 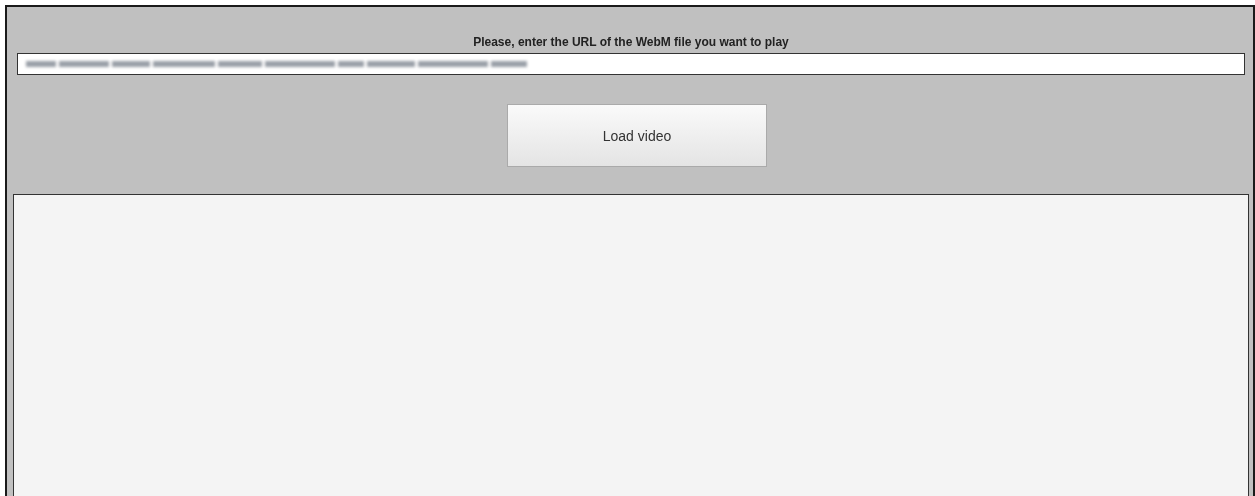 I want to click on load-video-button: Load video, so click(x=637, y=135).